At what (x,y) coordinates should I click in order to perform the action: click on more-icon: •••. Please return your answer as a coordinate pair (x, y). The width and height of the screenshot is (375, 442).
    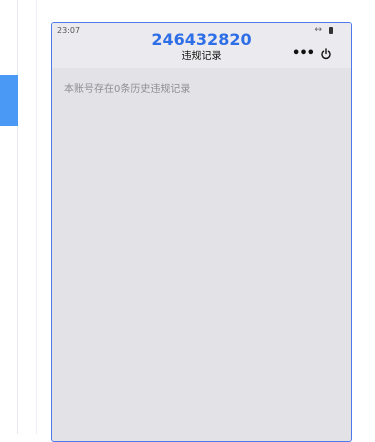
    Looking at the image, I should click on (303, 53).